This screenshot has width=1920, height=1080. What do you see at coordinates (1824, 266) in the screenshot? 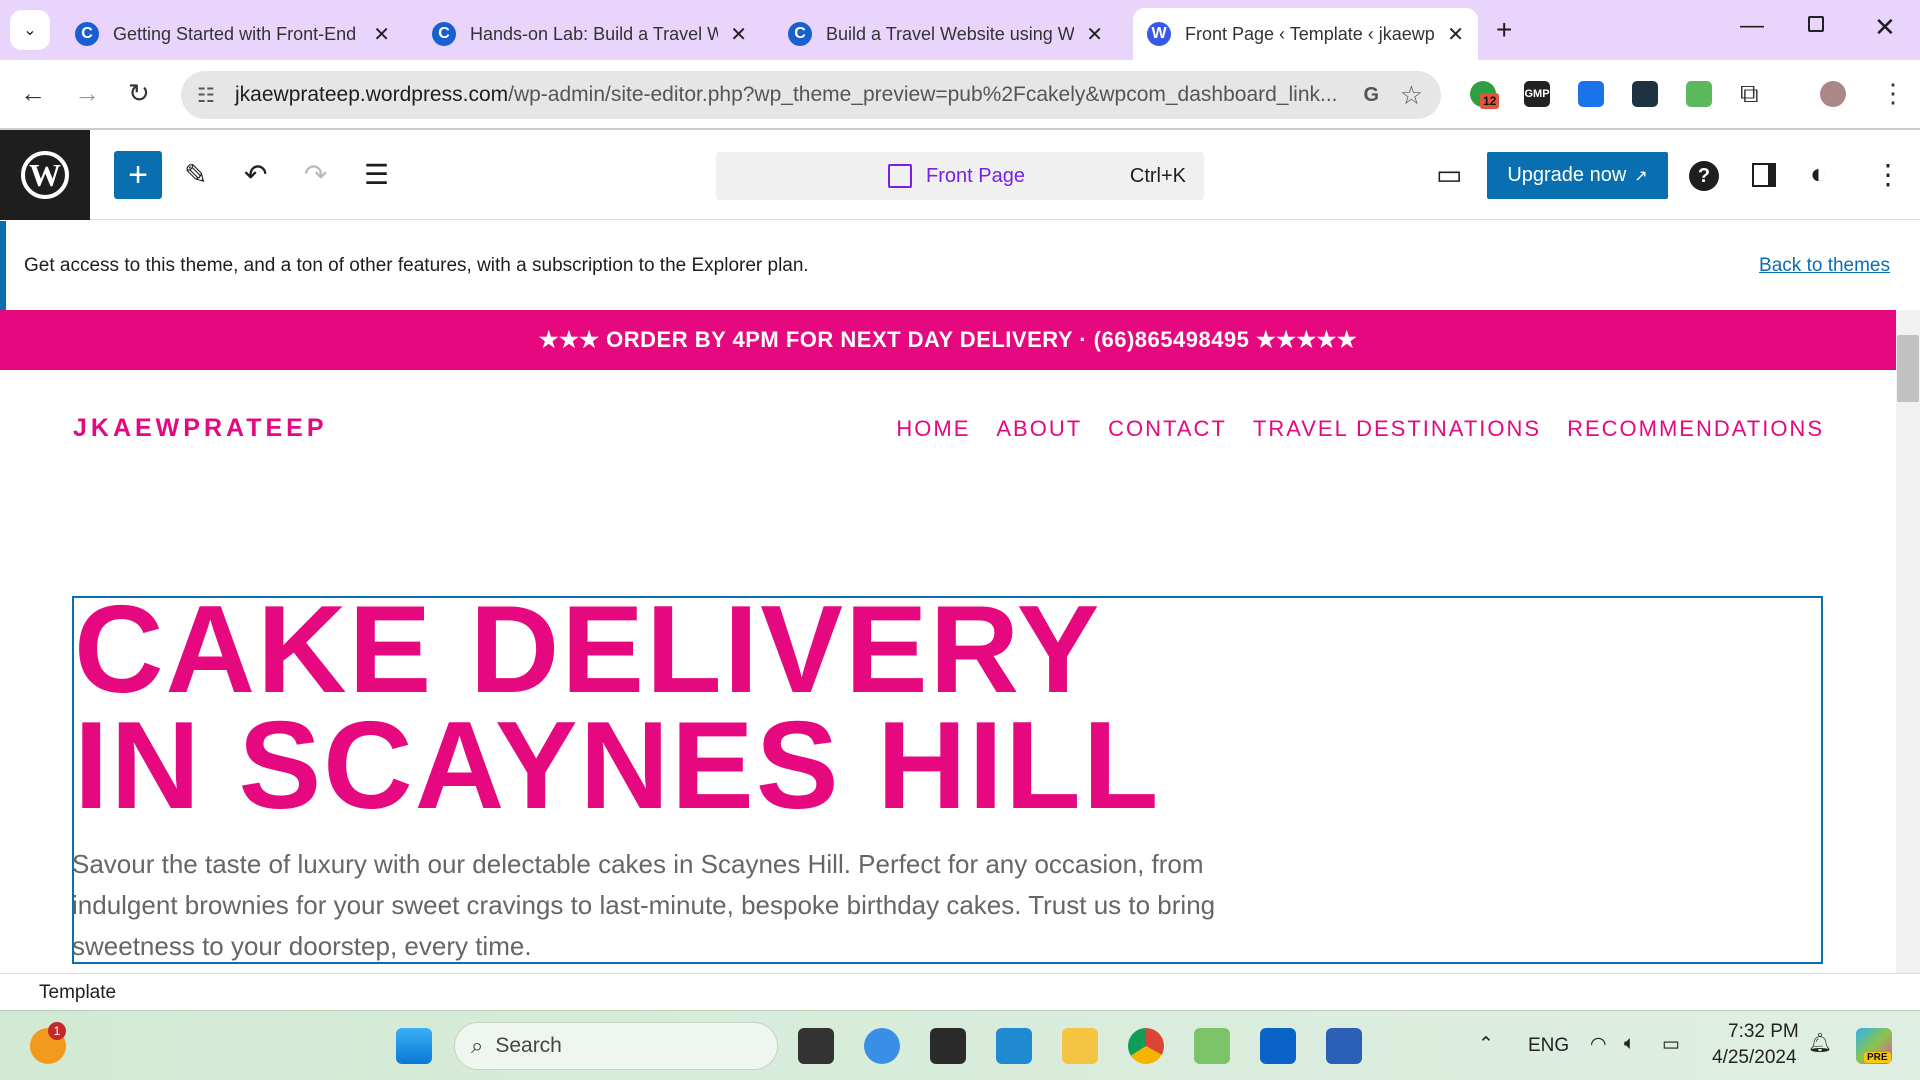
I see `back-to-themes-link: Back to themes` at bounding box center [1824, 266].